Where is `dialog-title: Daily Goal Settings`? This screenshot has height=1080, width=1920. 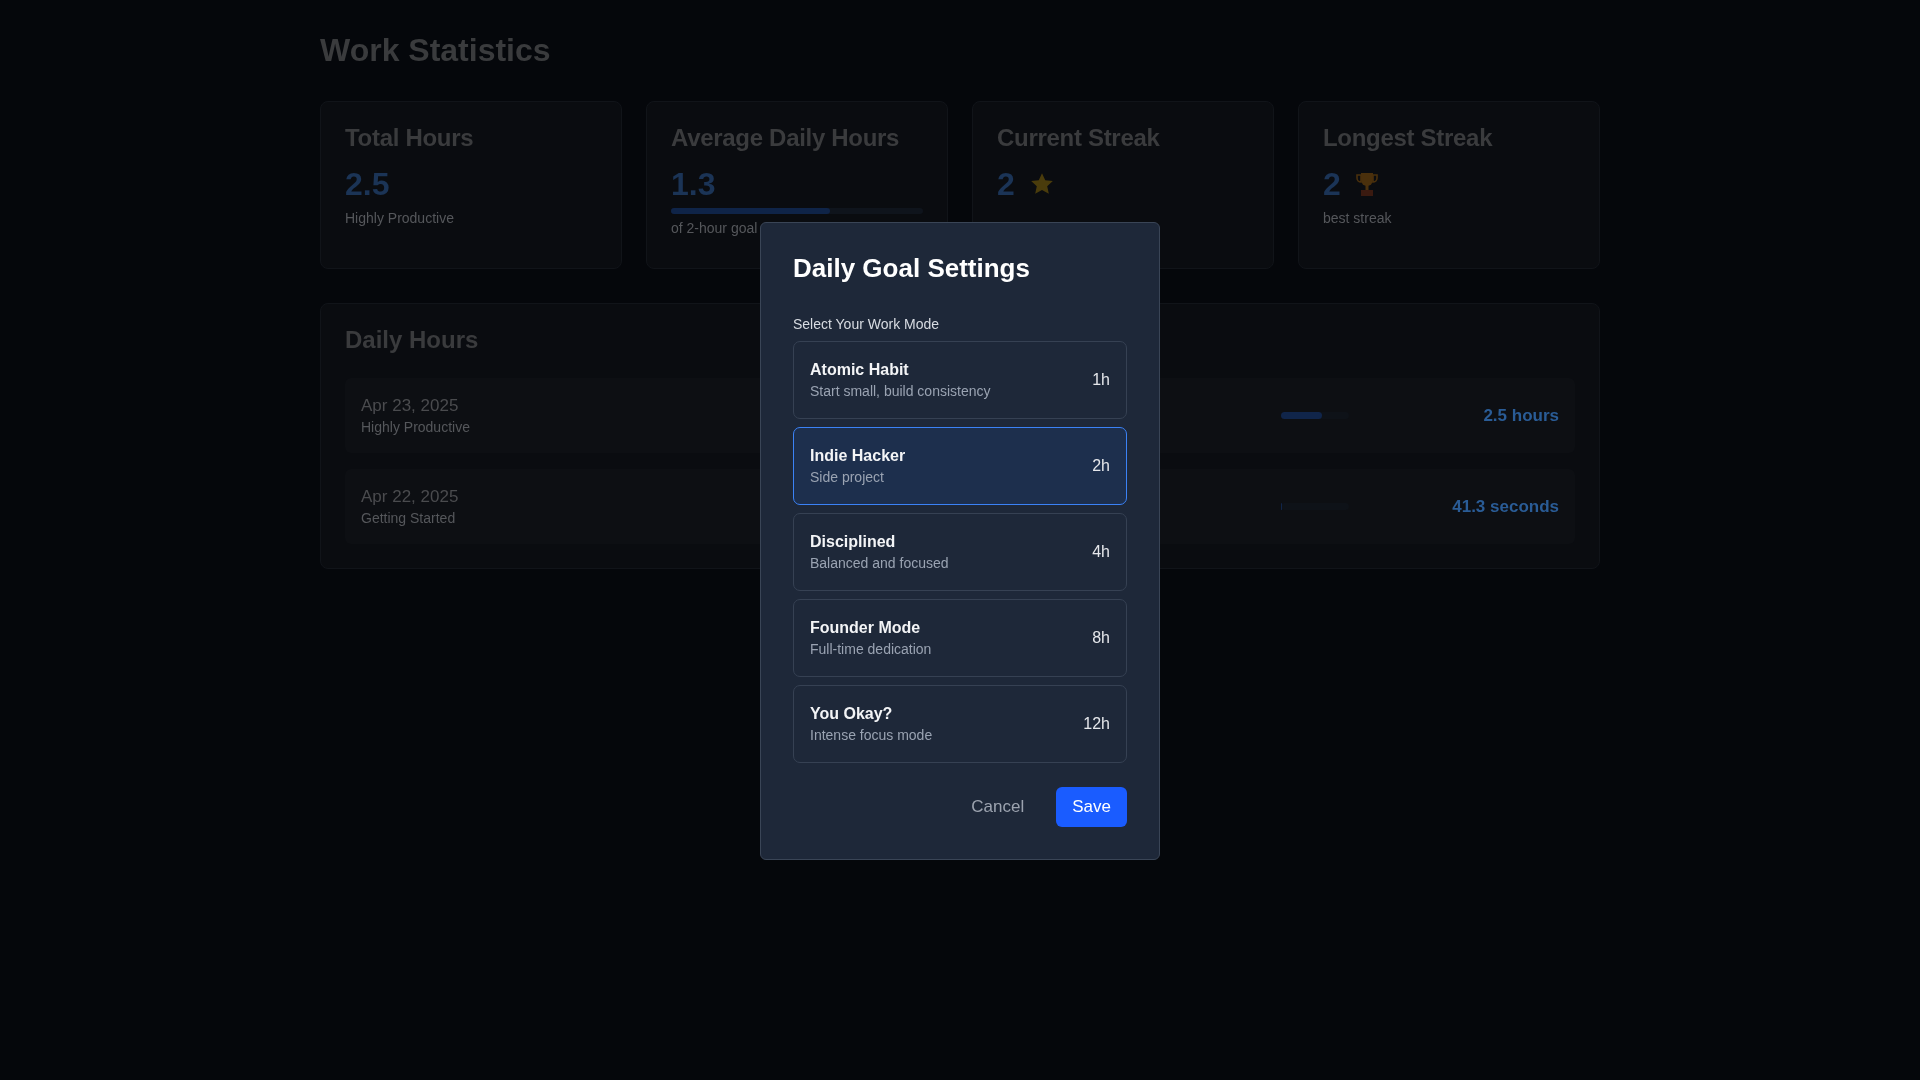
dialog-title: Daily Goal Settings is located at coordinates (912, 268).